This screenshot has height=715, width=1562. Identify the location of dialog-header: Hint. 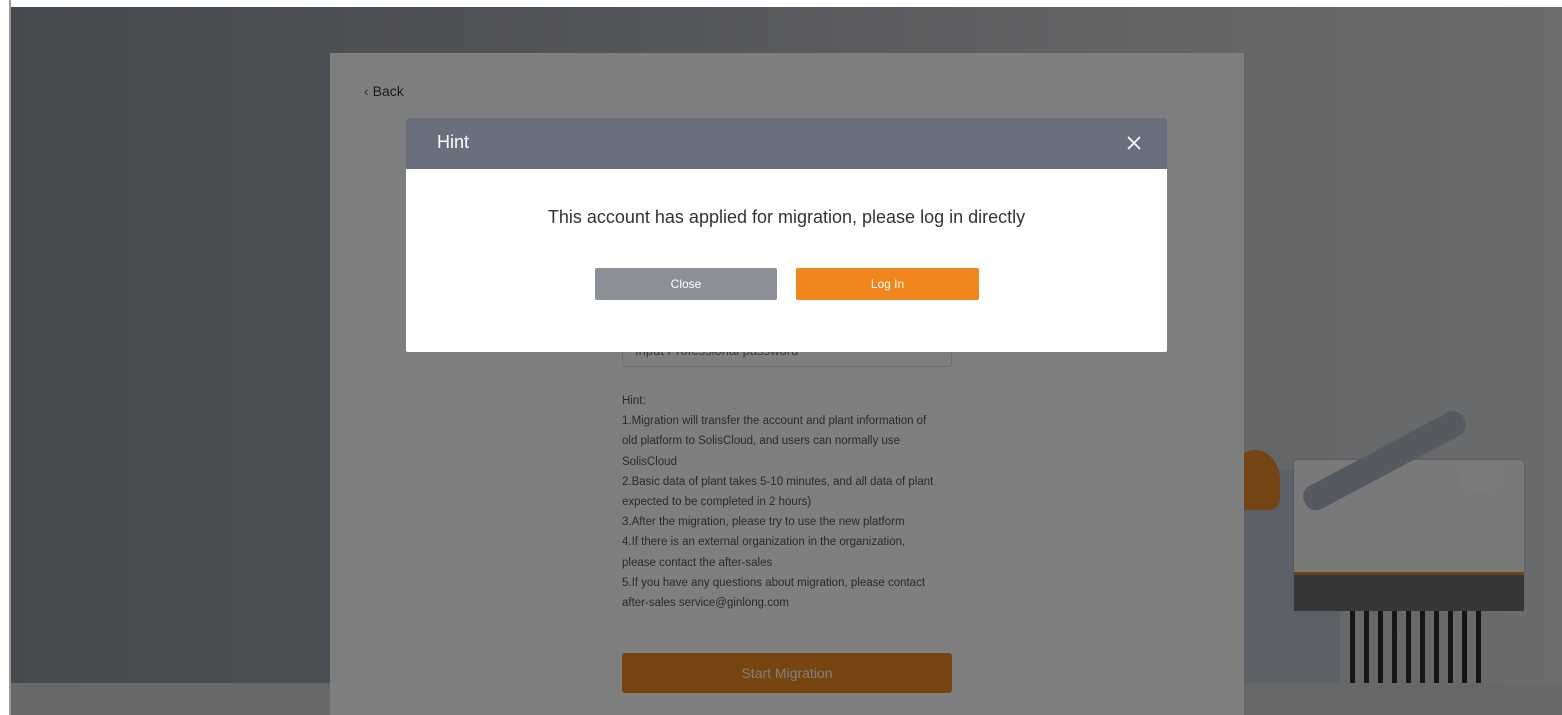
(786, 143).